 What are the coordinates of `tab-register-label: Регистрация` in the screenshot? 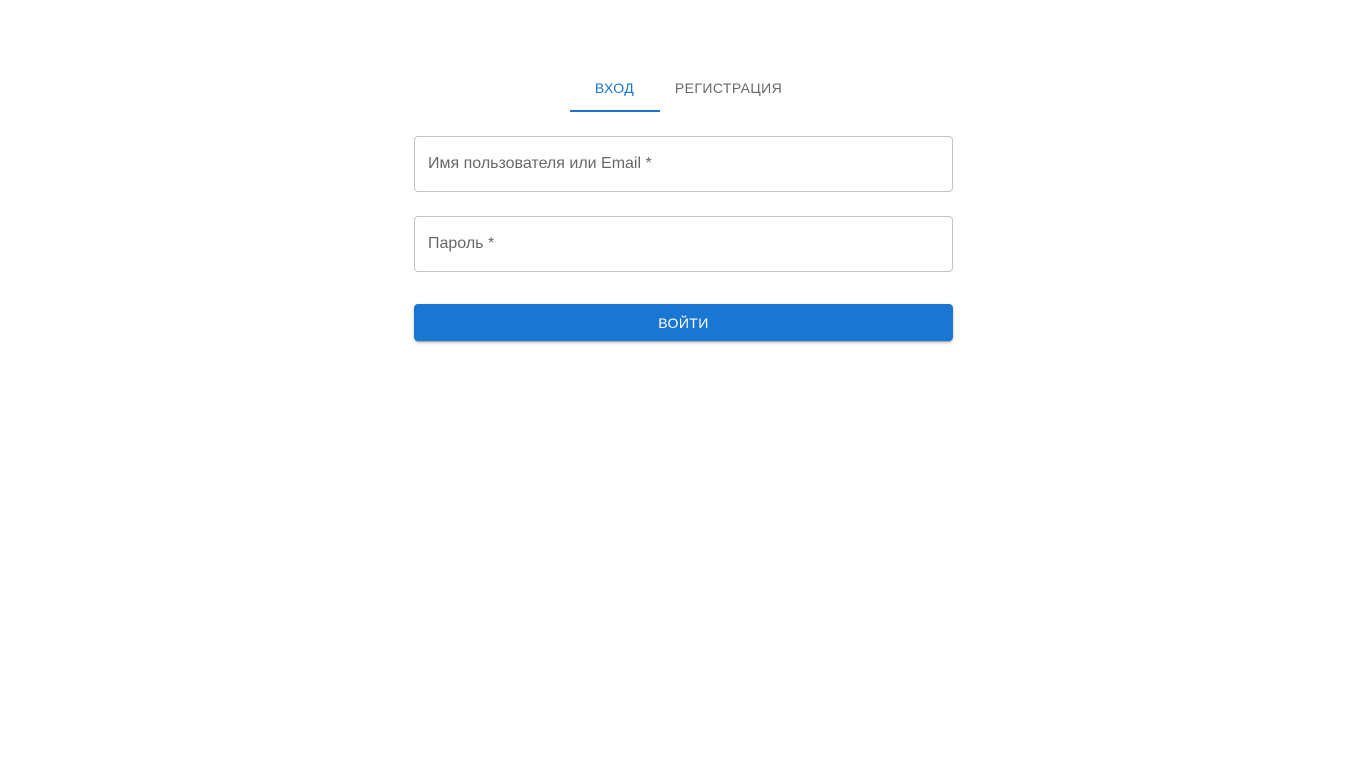 It's located at (728, 88).